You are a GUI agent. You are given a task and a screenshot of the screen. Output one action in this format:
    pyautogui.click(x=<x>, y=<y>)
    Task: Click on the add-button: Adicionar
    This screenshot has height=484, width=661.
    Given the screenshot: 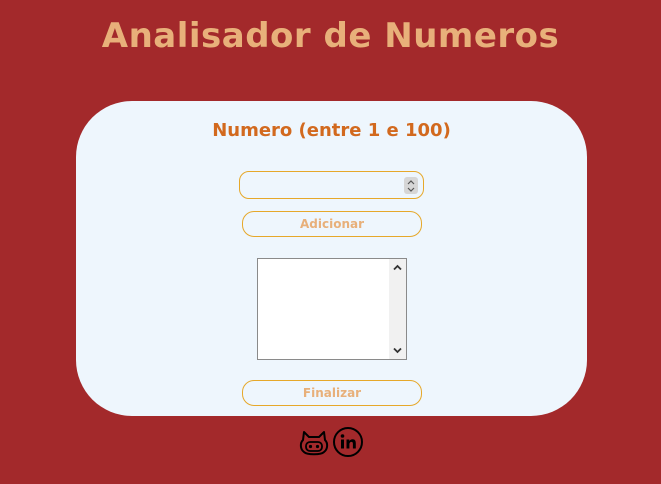 What is the action you would take?
    pyautogui.click(x=332, y=224)
    